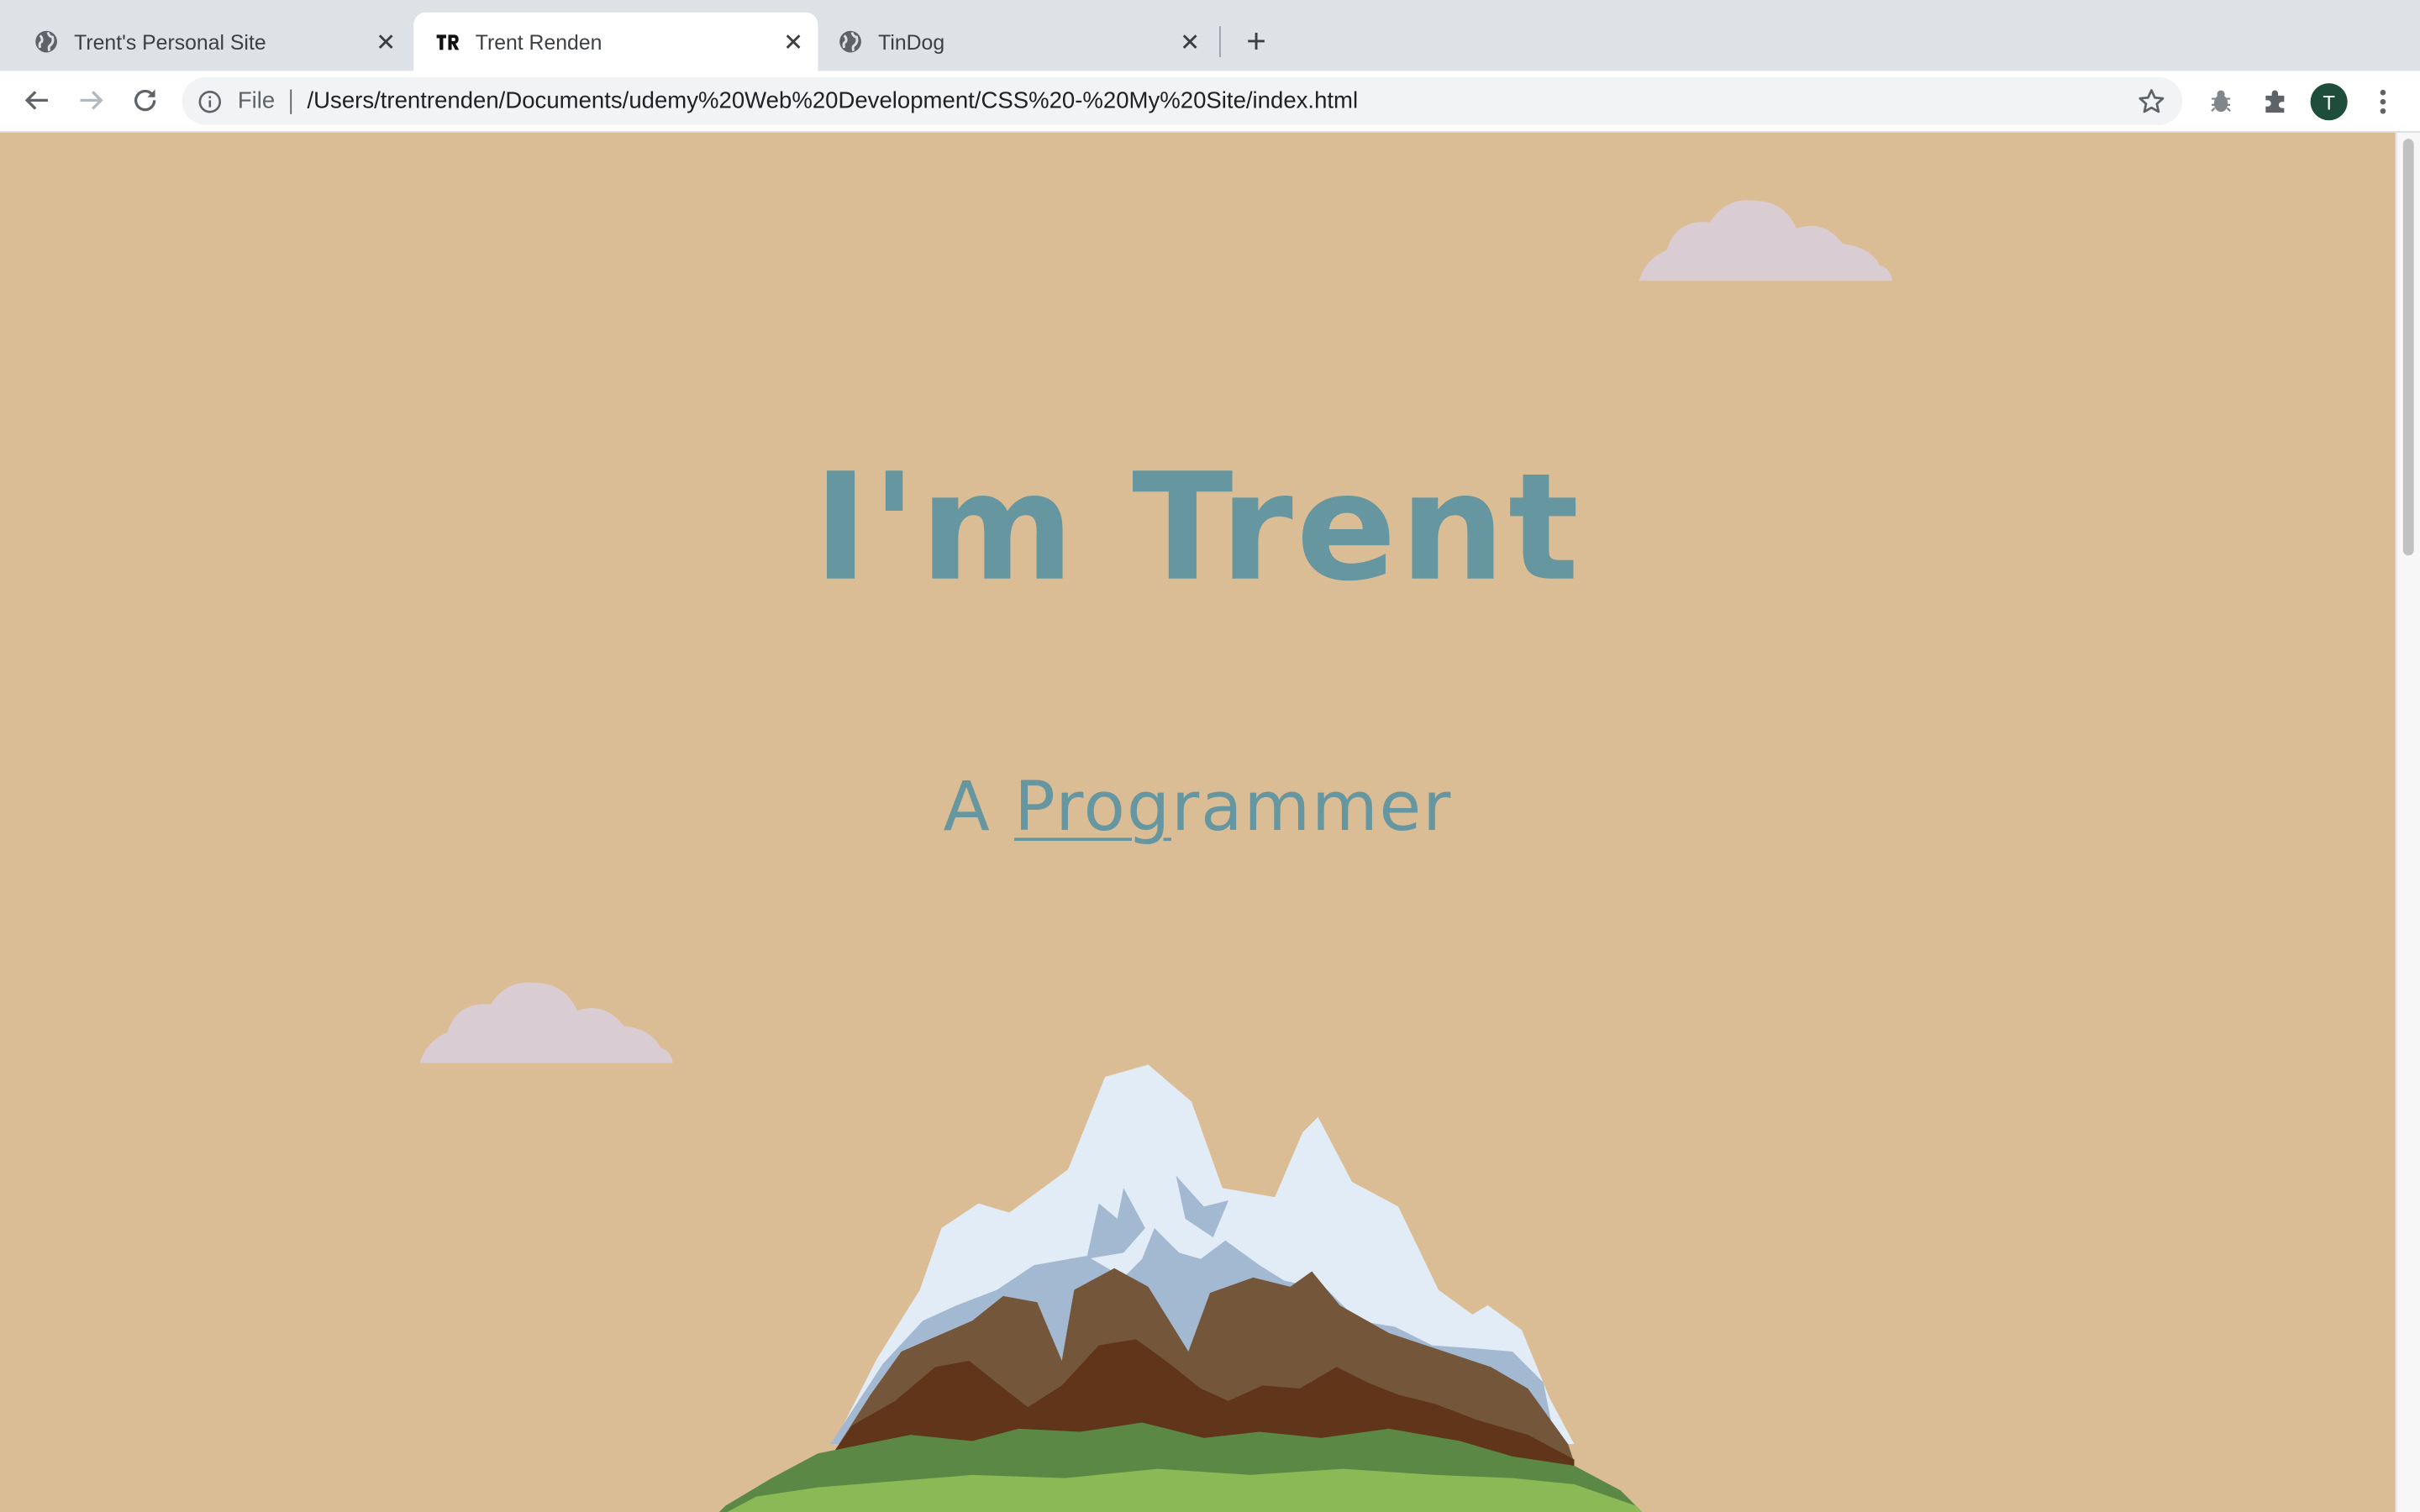 The image size is (2420, 1512). Describe the element at coordinates (615, 41) in the screenshot. I see `tab-trent-renden: Trent Renden` at that location.